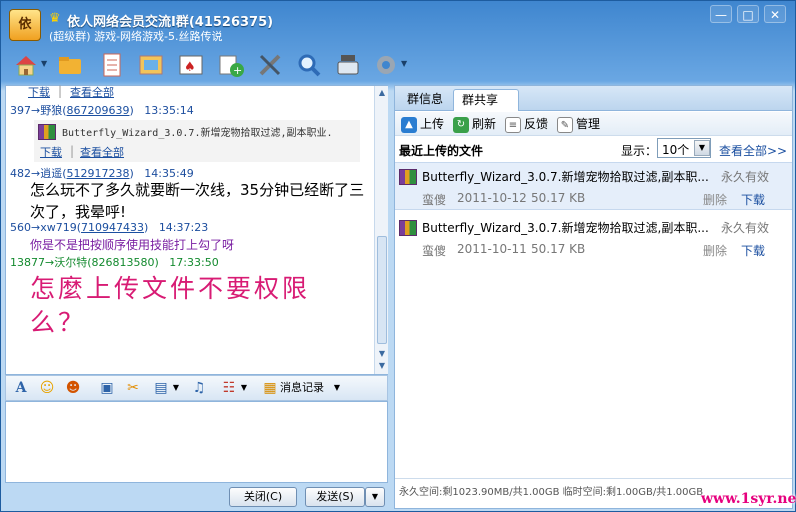  What do you see at coordinates (244, 388) in the screenshot?
I see `more-apps-dropdown-icon: ▼` at bounding box center [244, 388].